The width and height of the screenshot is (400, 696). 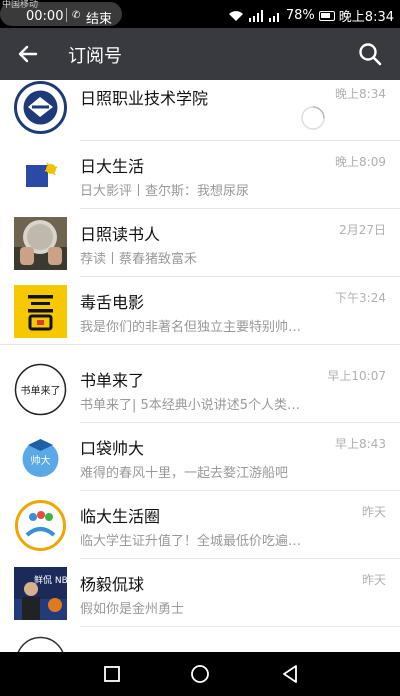 What do you see at coordinates (200, 311) in the screenshot?
I see `list-item: 毒舌电影 我是你们的非著名但独立主要特别帅… 下午3:24` at bounding box center [200, 311].